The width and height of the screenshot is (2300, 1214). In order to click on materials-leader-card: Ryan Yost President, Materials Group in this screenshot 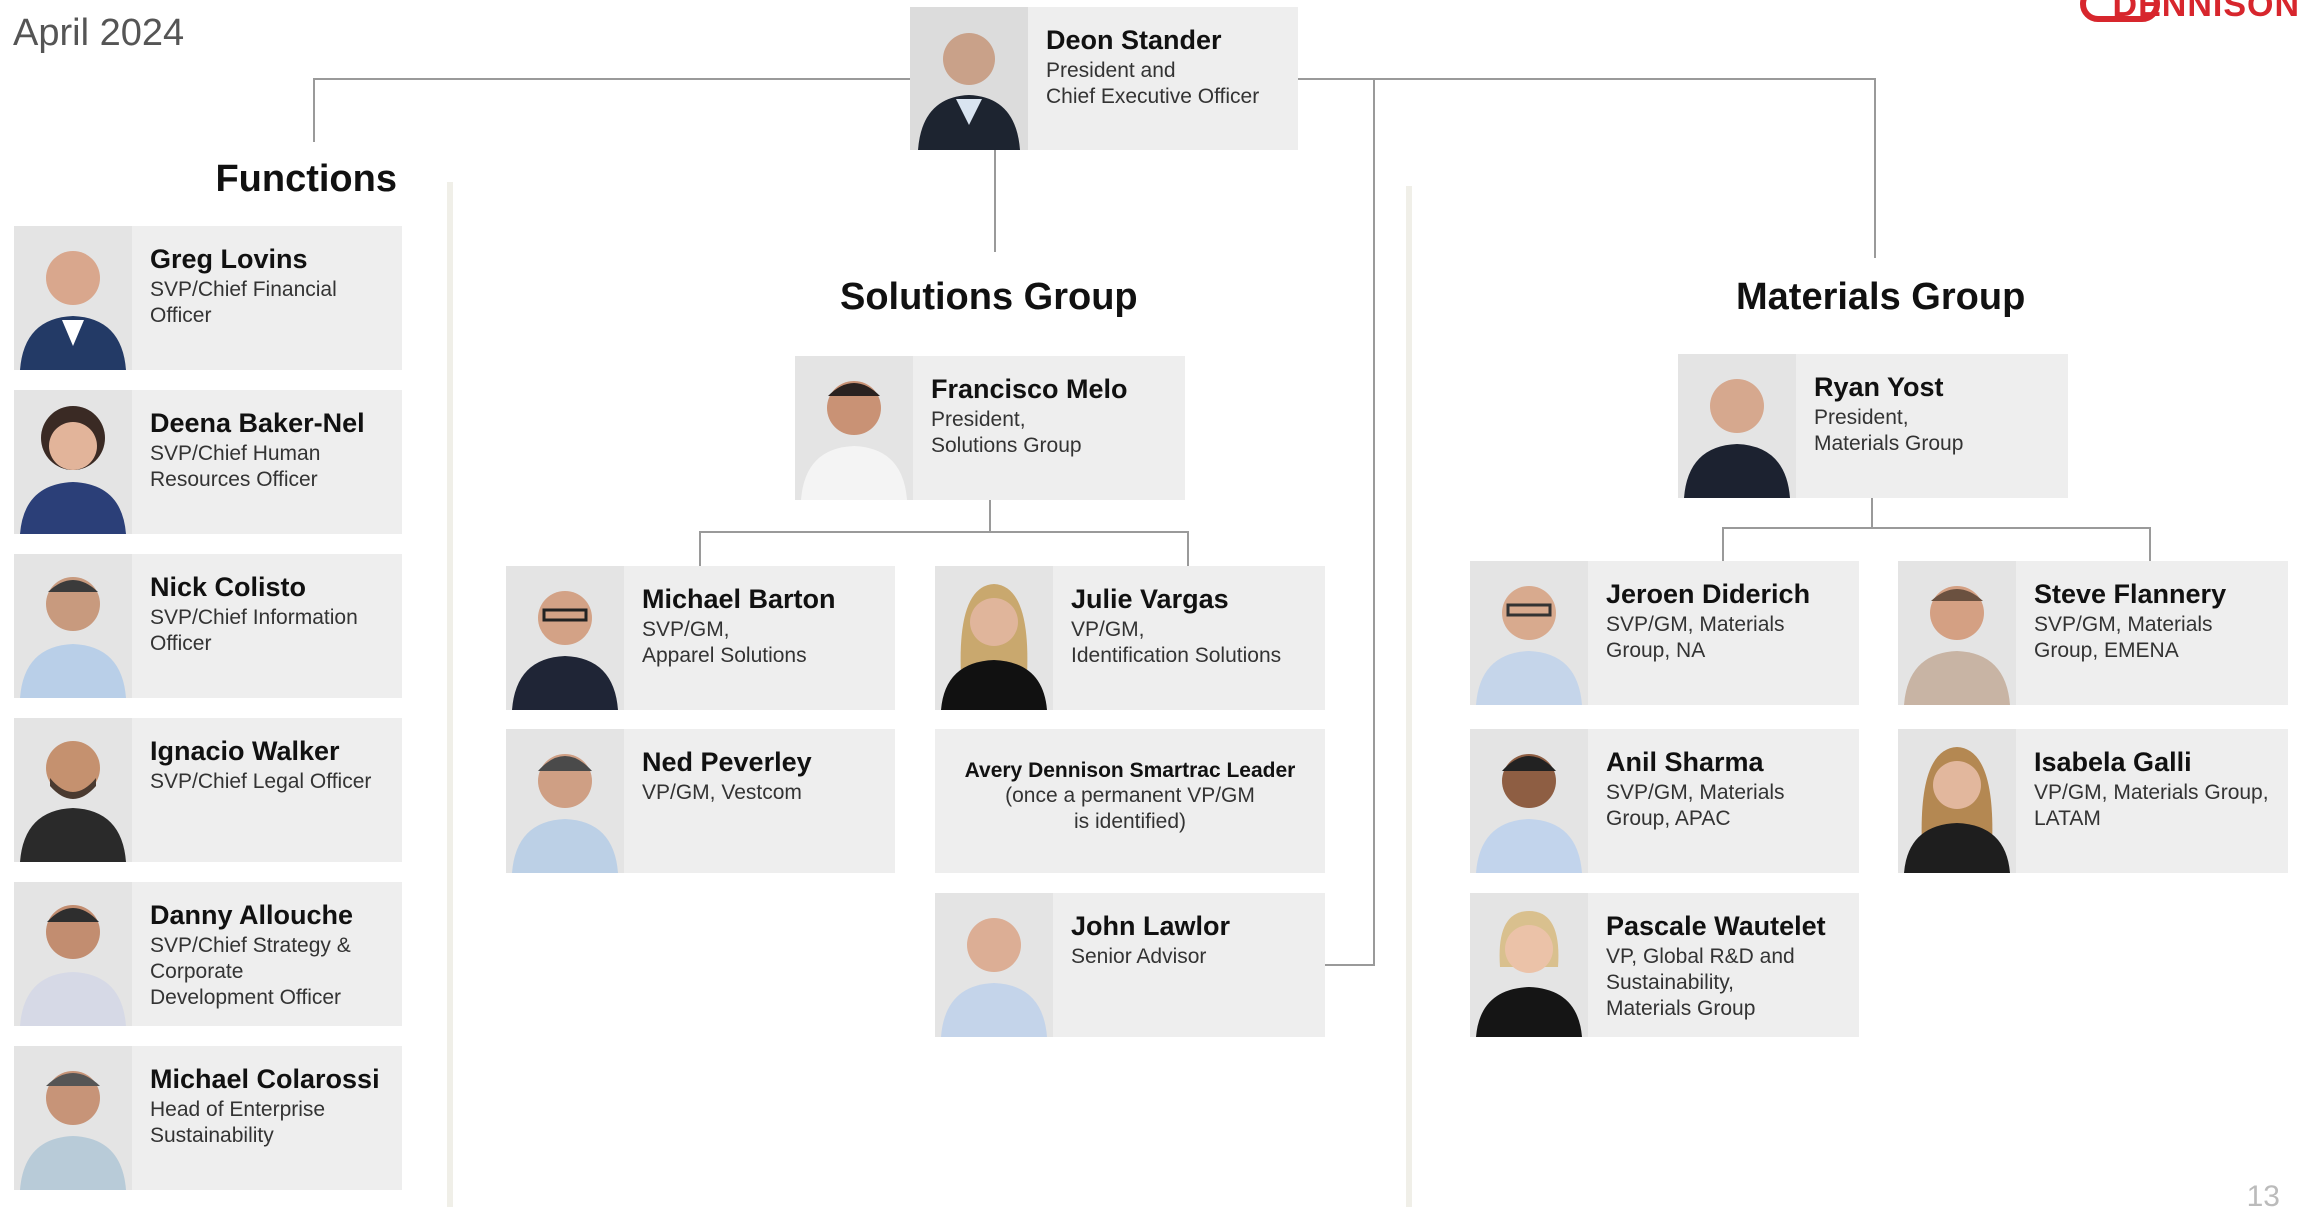, I will do `click(1873, 426)`.